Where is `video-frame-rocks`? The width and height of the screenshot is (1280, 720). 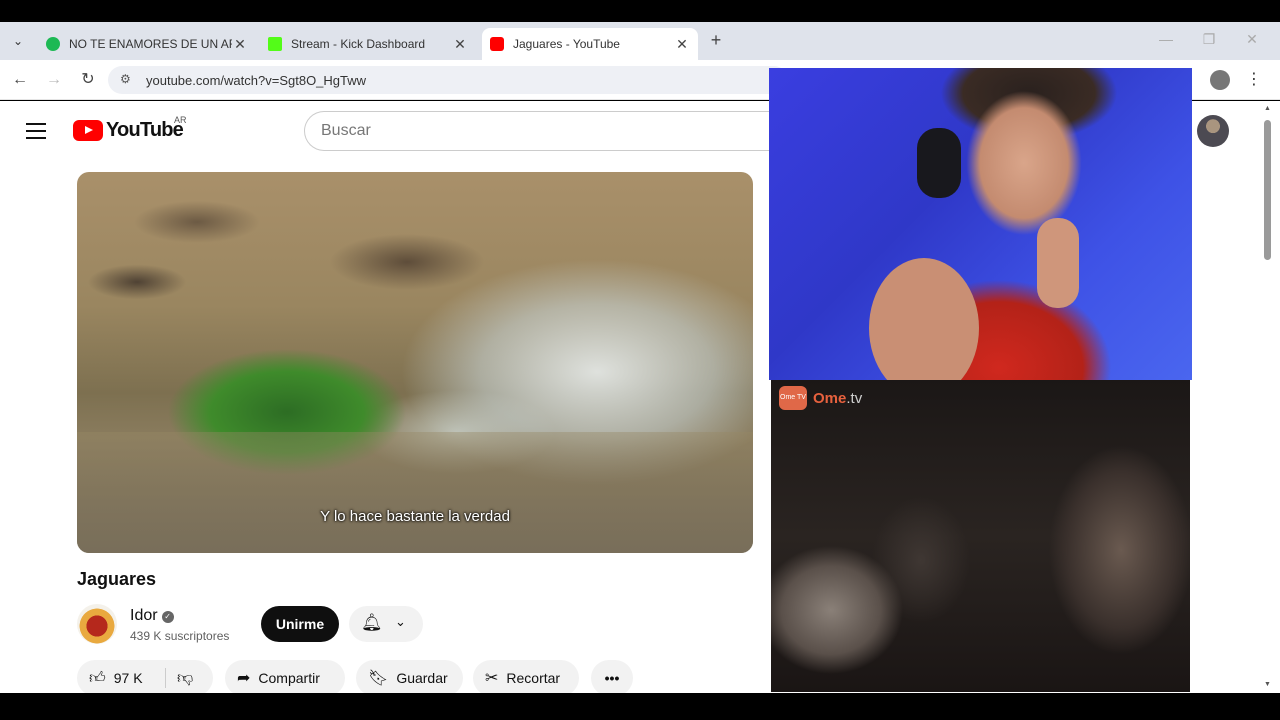
video-frame-rocks is located at coordinates (415, 247).